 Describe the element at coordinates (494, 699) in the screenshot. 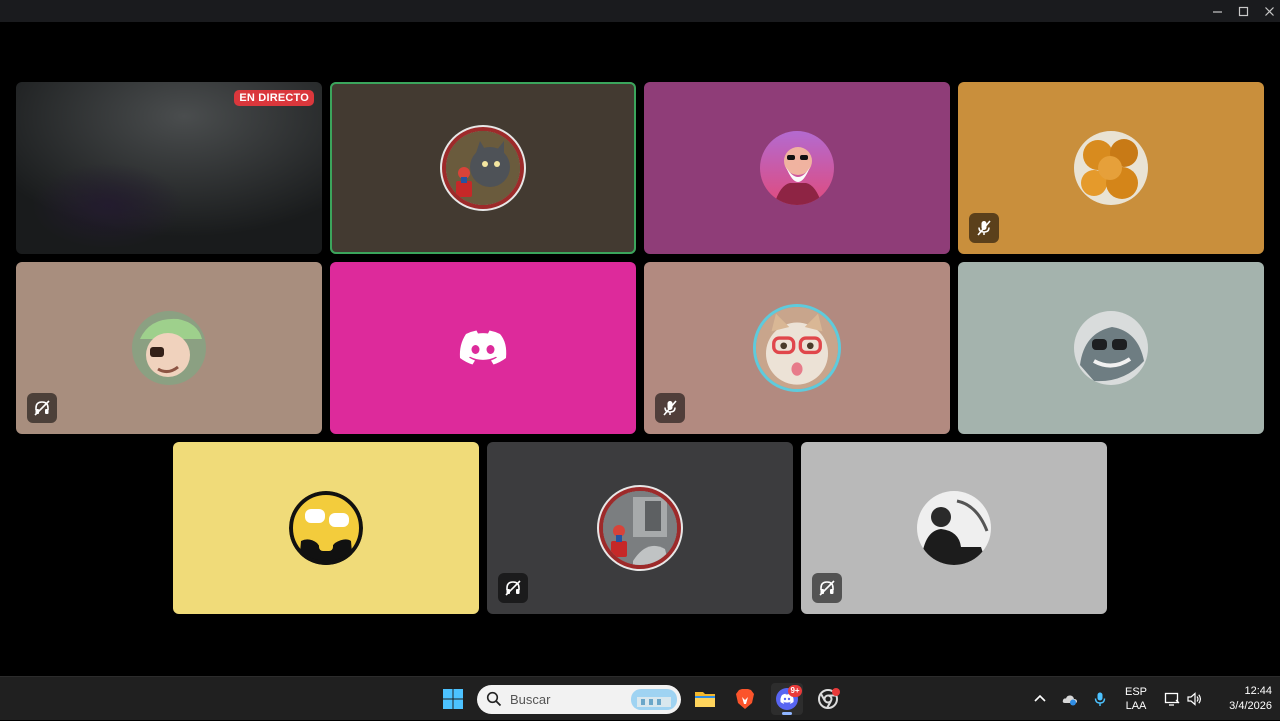

I see `search-icon` at that location.